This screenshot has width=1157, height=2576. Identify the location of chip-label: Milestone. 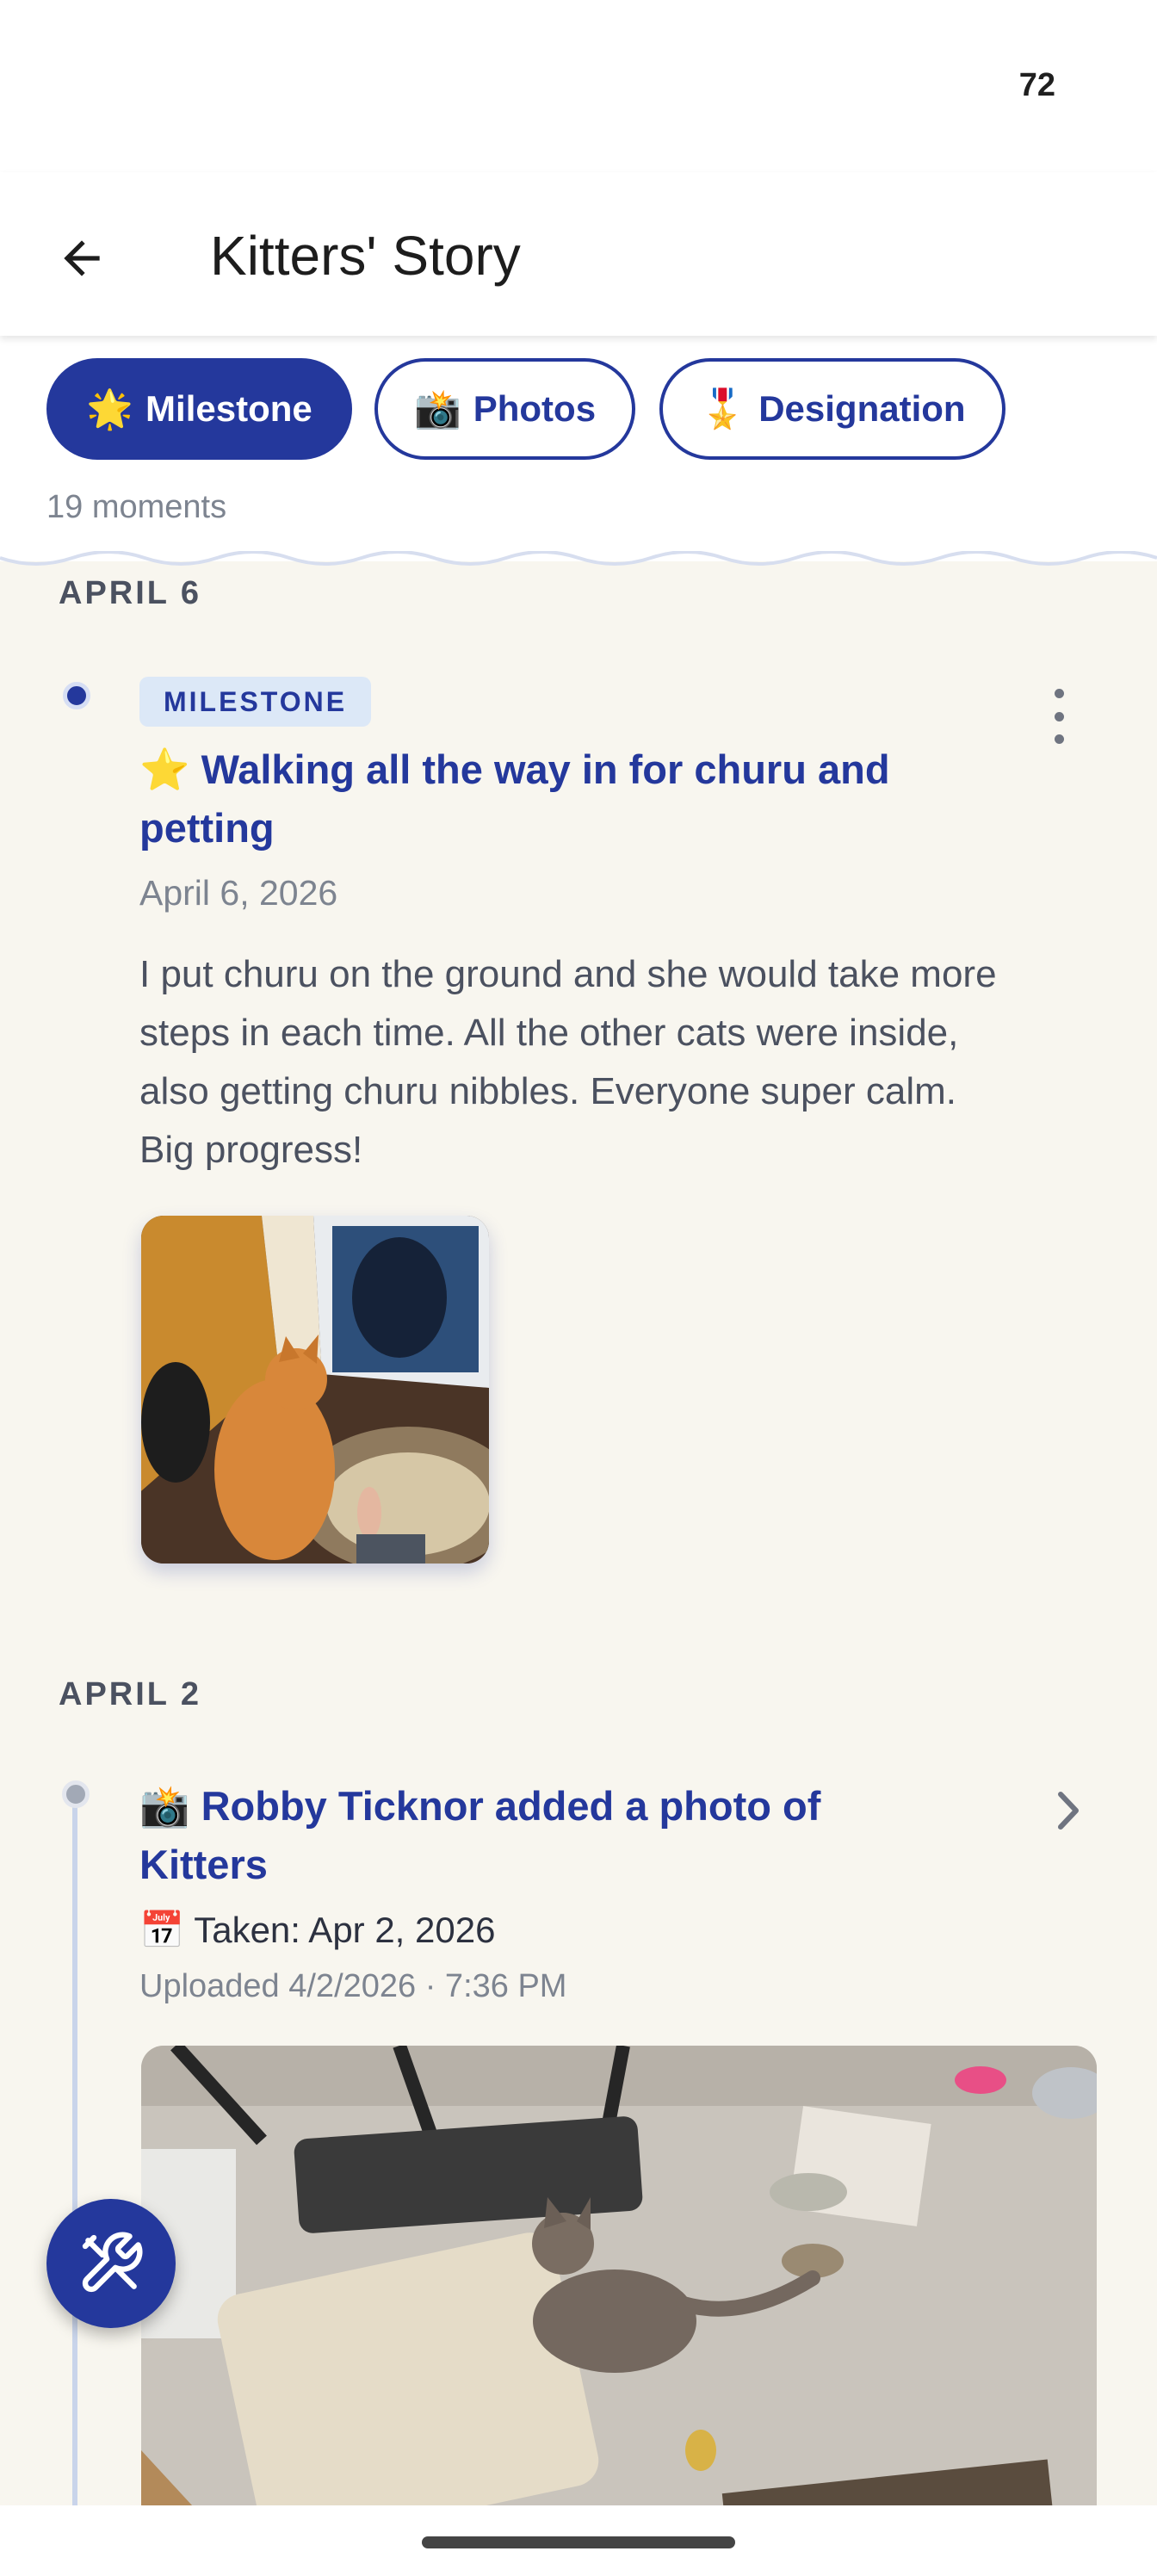
(228, 409).